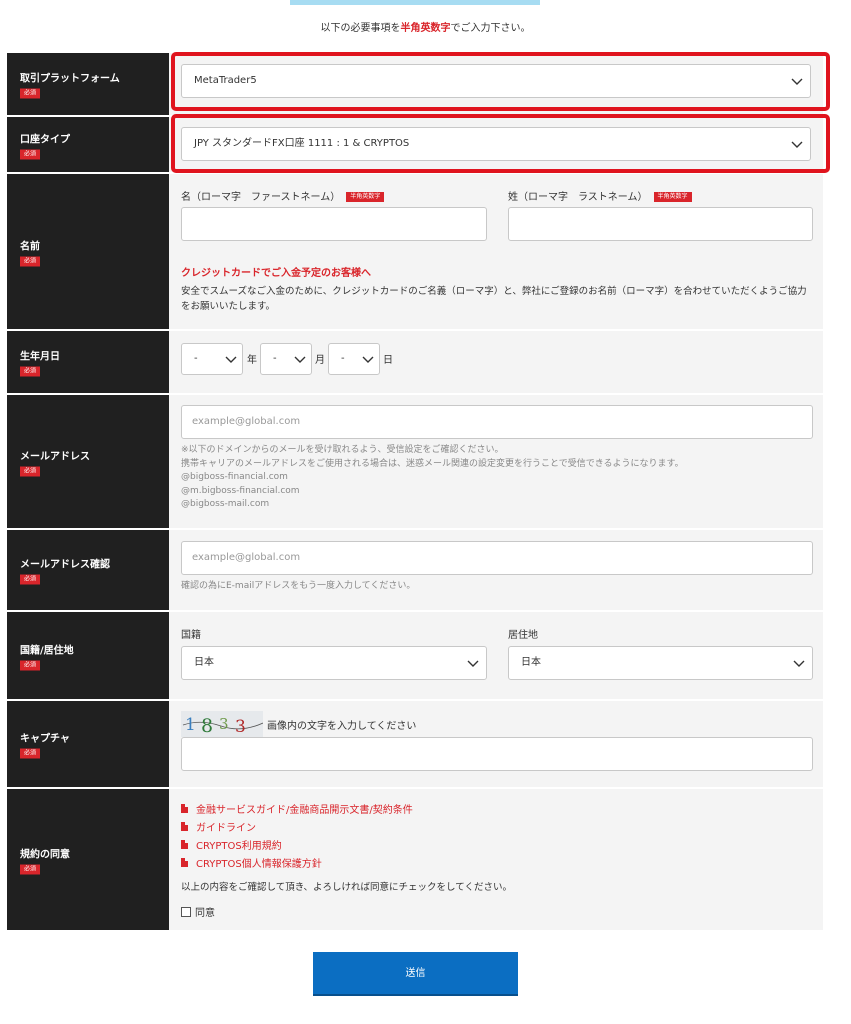 The height and width of the screenshot is (1024, 851). What do you see at coordinates (297, 862) in the screenshot?
I see `link-cryptos-privacy: CRYPTOS個人情報保護方針` at bounding box center [297, 862].